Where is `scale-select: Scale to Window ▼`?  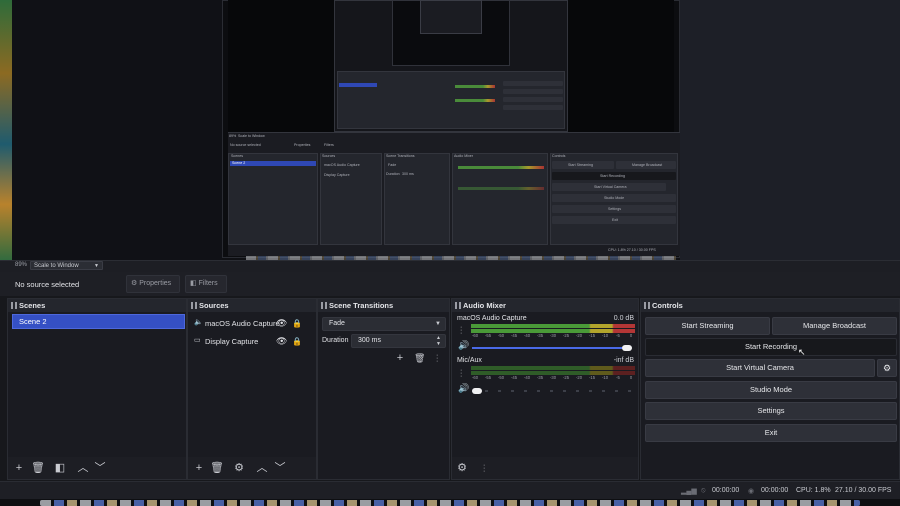
scale-select: Scale to Window ▼ is located at coordinates (66, 265).